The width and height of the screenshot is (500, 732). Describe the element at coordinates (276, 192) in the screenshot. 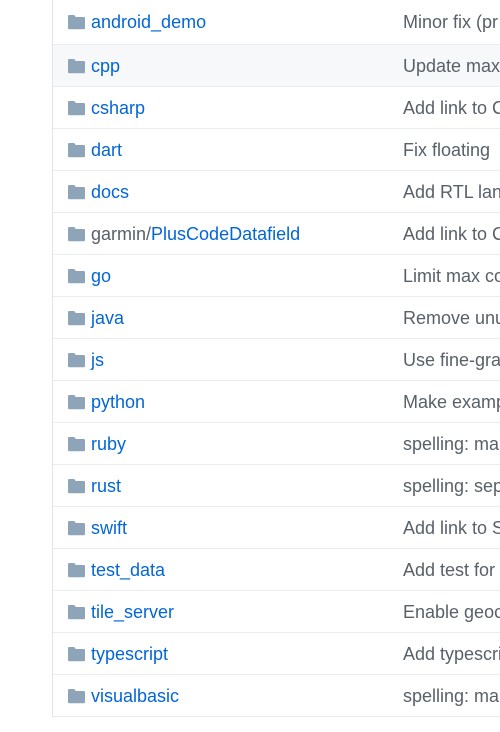

I see `table-row: docs Add RTL lan` at that location.